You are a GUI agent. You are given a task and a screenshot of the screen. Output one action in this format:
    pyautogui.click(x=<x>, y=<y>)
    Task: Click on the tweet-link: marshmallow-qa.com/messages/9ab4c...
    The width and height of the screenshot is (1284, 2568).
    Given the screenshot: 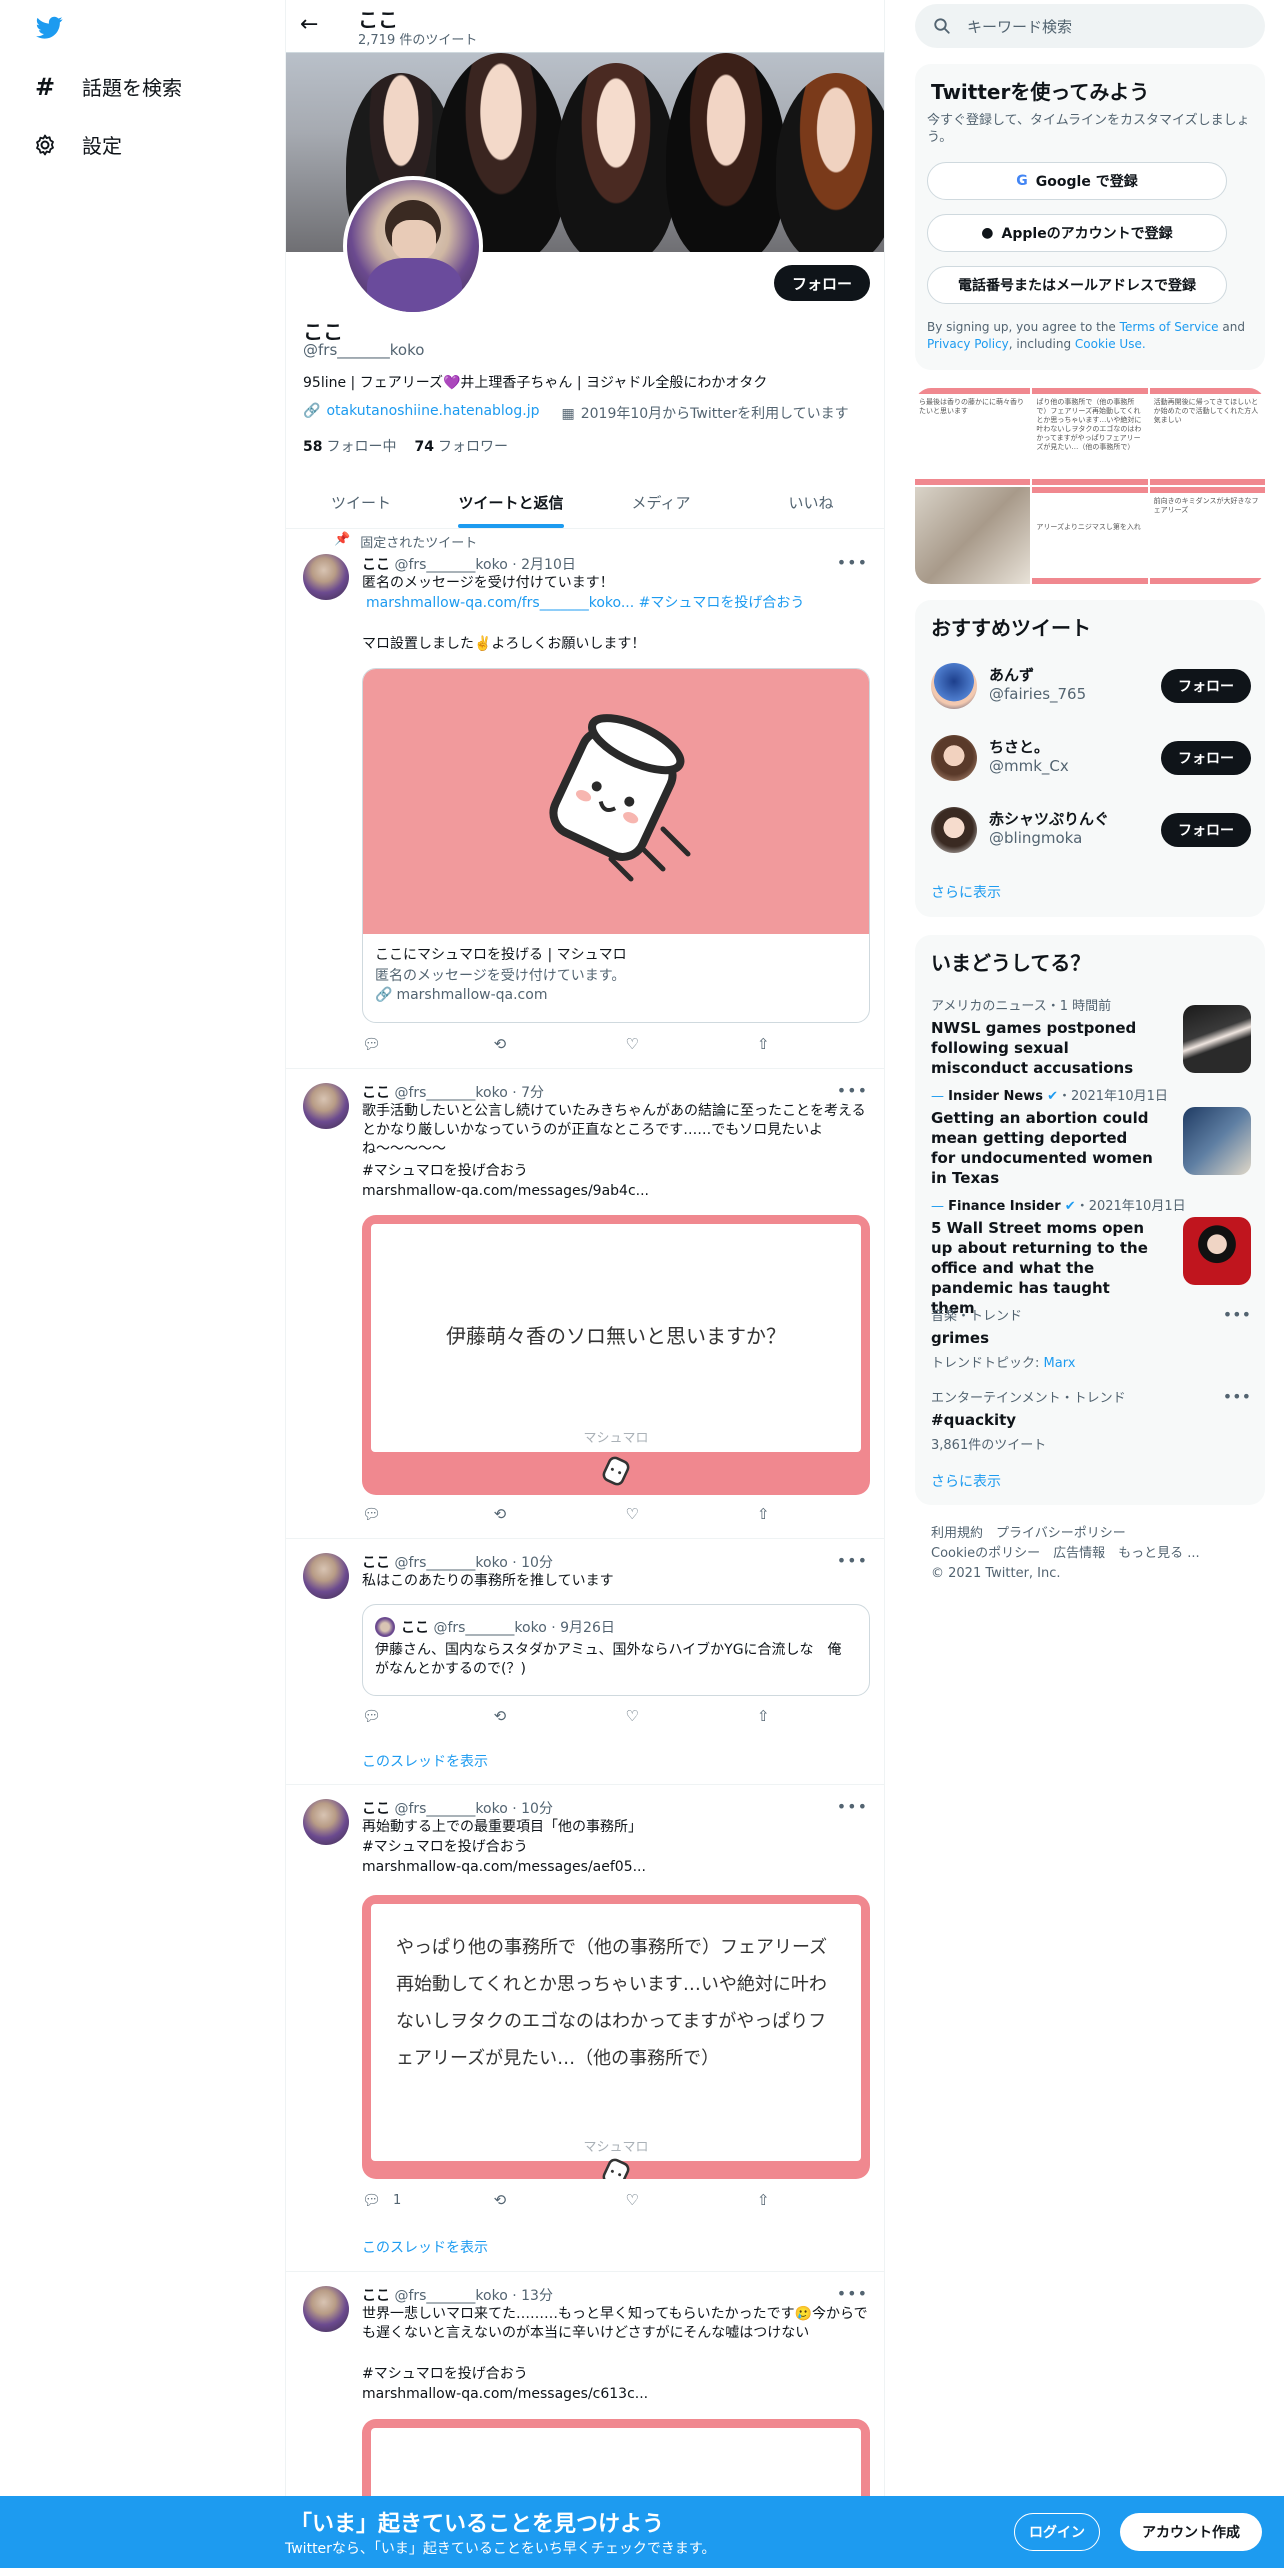 What is the action you would take?
    pyautogui.click(x=617, y=1191)
    